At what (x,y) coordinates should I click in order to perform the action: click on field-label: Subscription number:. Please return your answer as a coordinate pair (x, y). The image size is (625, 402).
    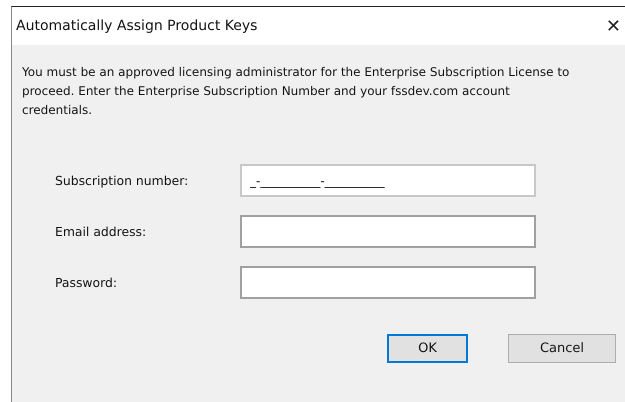
    Looking at the image, I should click on (122, 180).